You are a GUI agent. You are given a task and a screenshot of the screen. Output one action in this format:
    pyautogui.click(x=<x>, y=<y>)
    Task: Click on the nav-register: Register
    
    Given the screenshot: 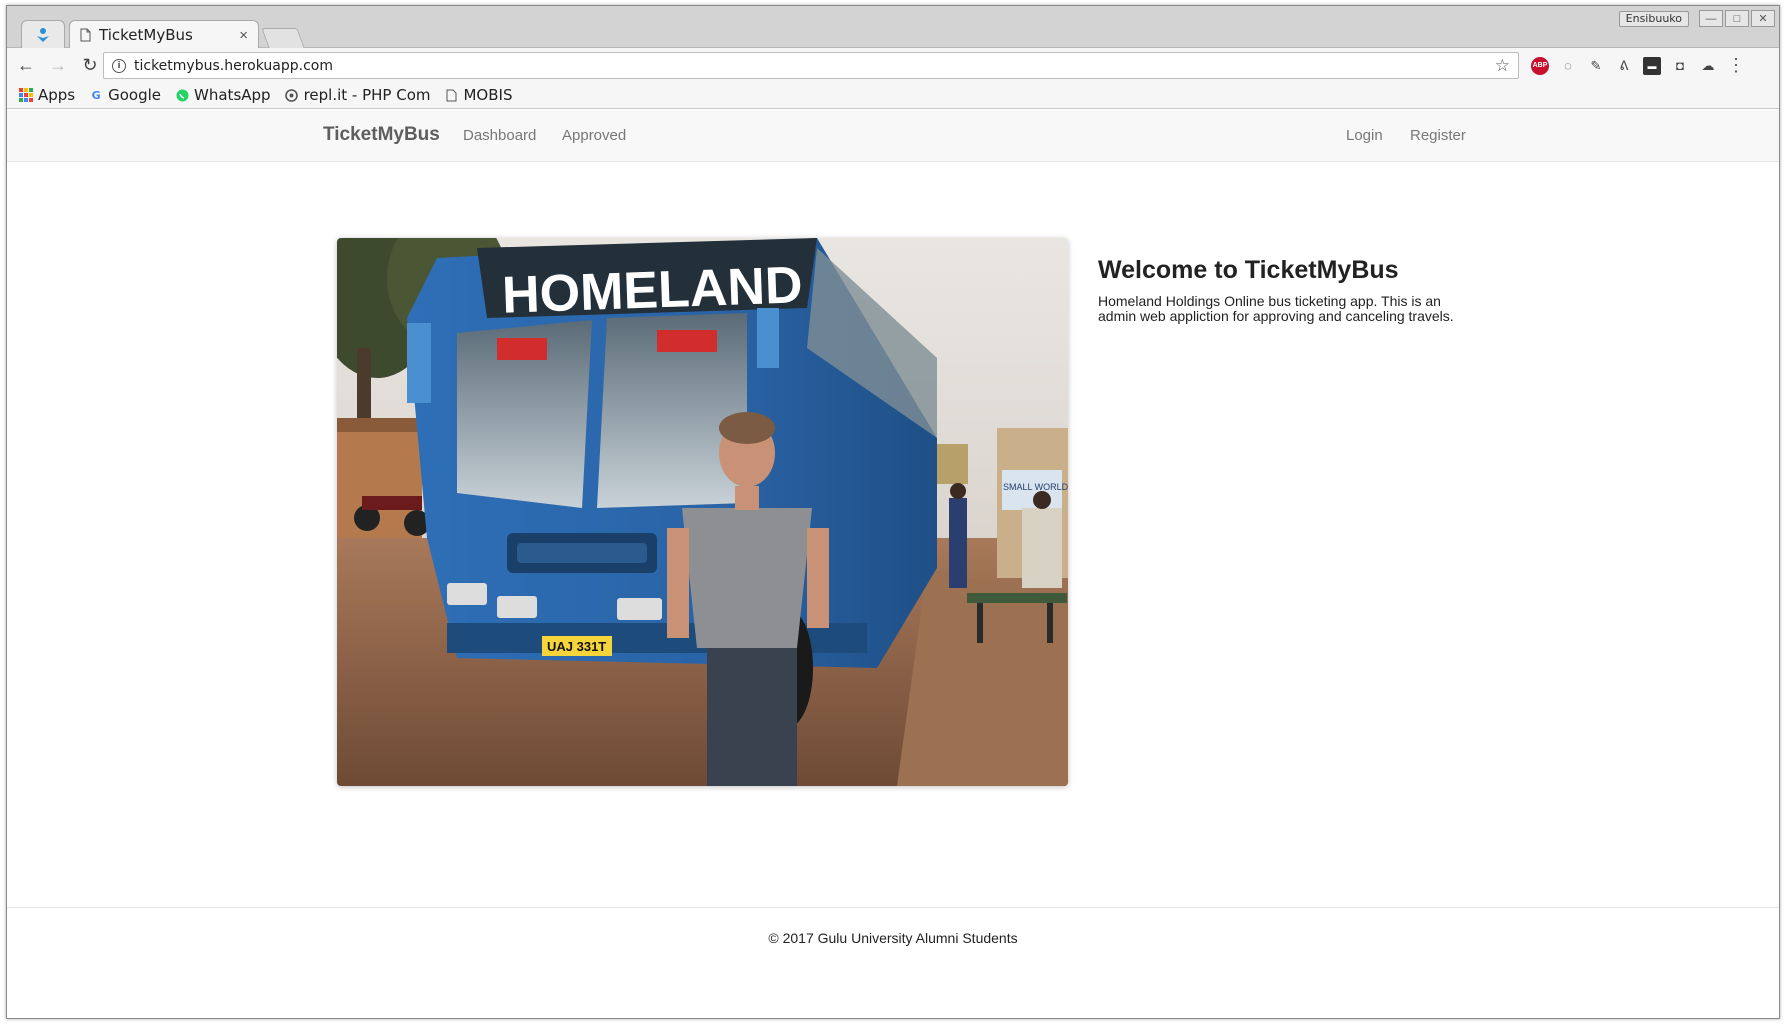 What is the action you would take?
    pyautogui.click(x=1438, y=135)
    